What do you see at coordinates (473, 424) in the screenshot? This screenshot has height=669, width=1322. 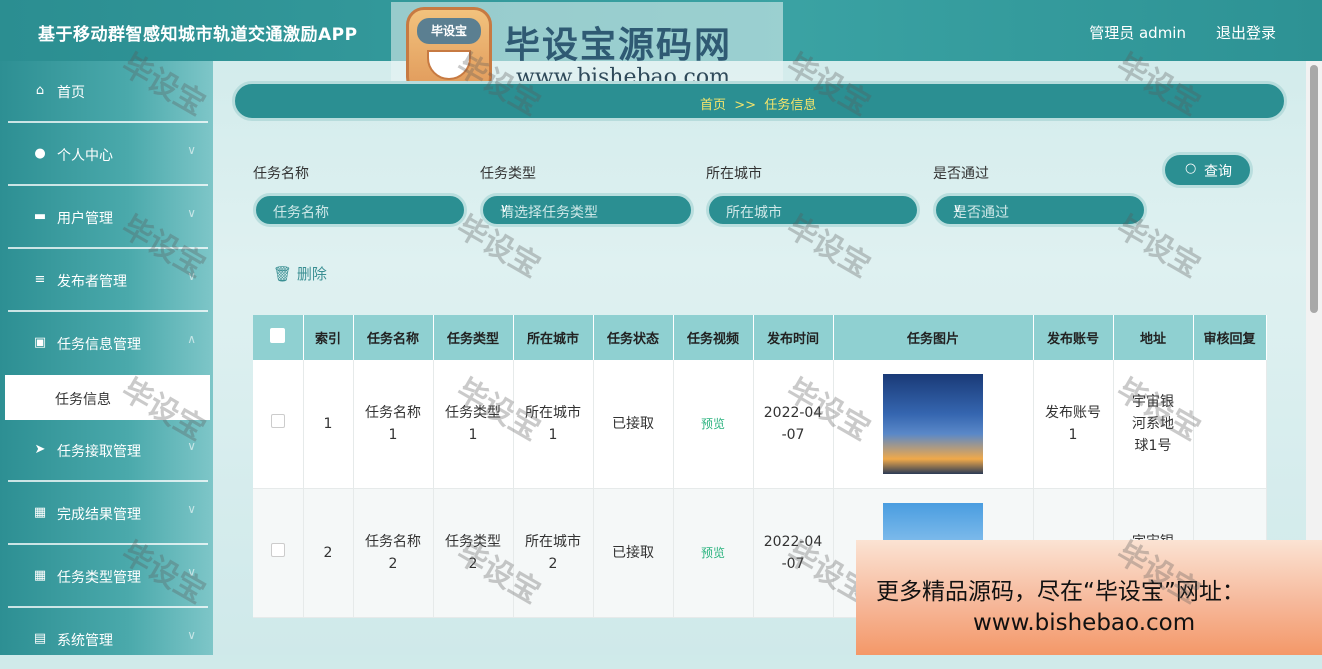 I see `cell-type: 任务类型1` at bounding box center [473, 424].